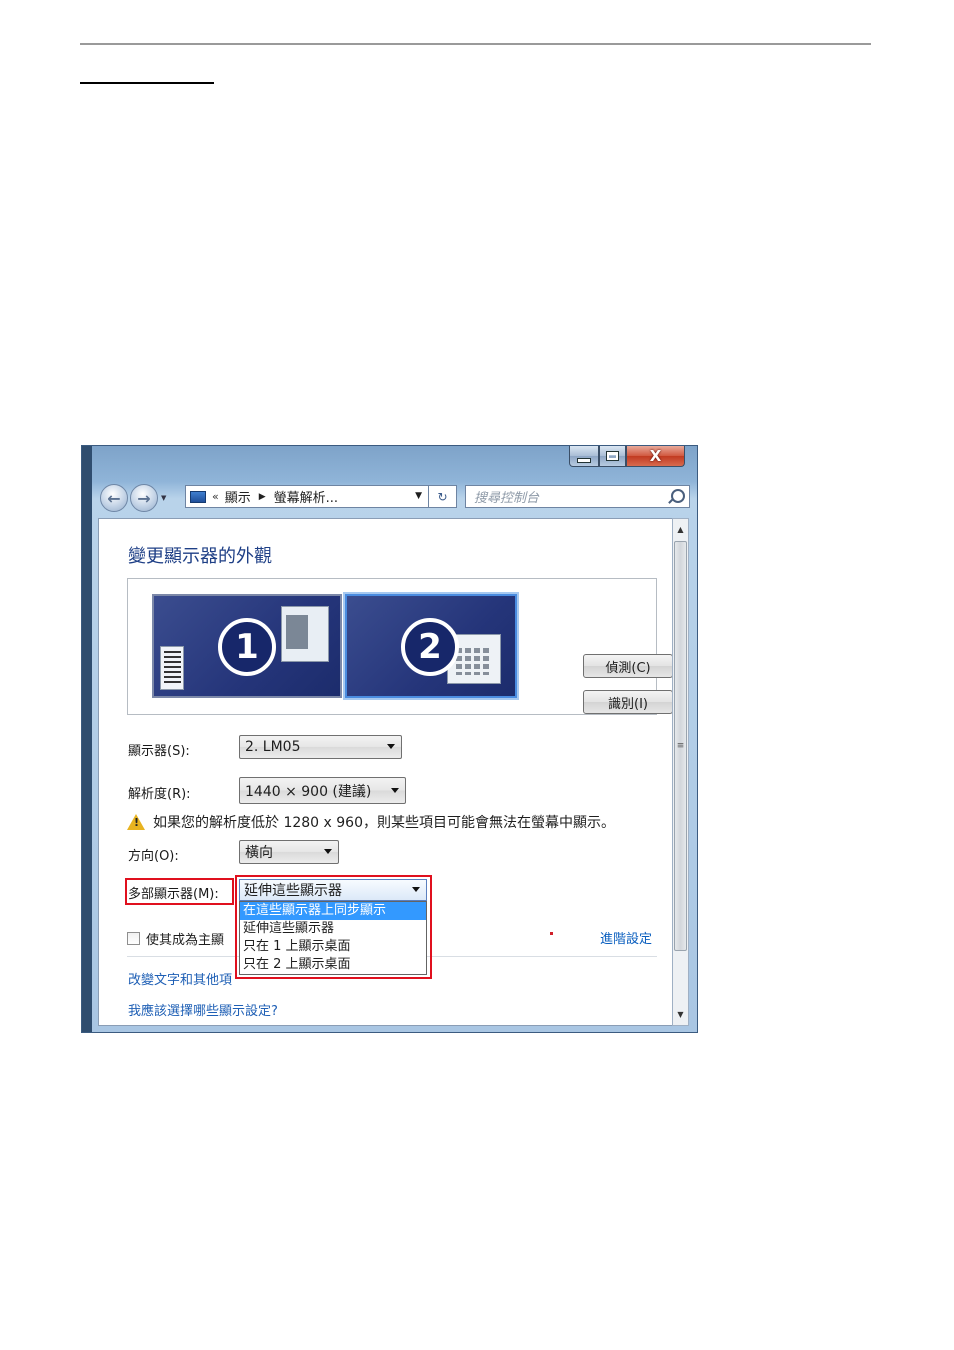 This screenshot has height=1350, width=954. I want to click on text-size-link: 改變文字和其他項, so click(180, 978).